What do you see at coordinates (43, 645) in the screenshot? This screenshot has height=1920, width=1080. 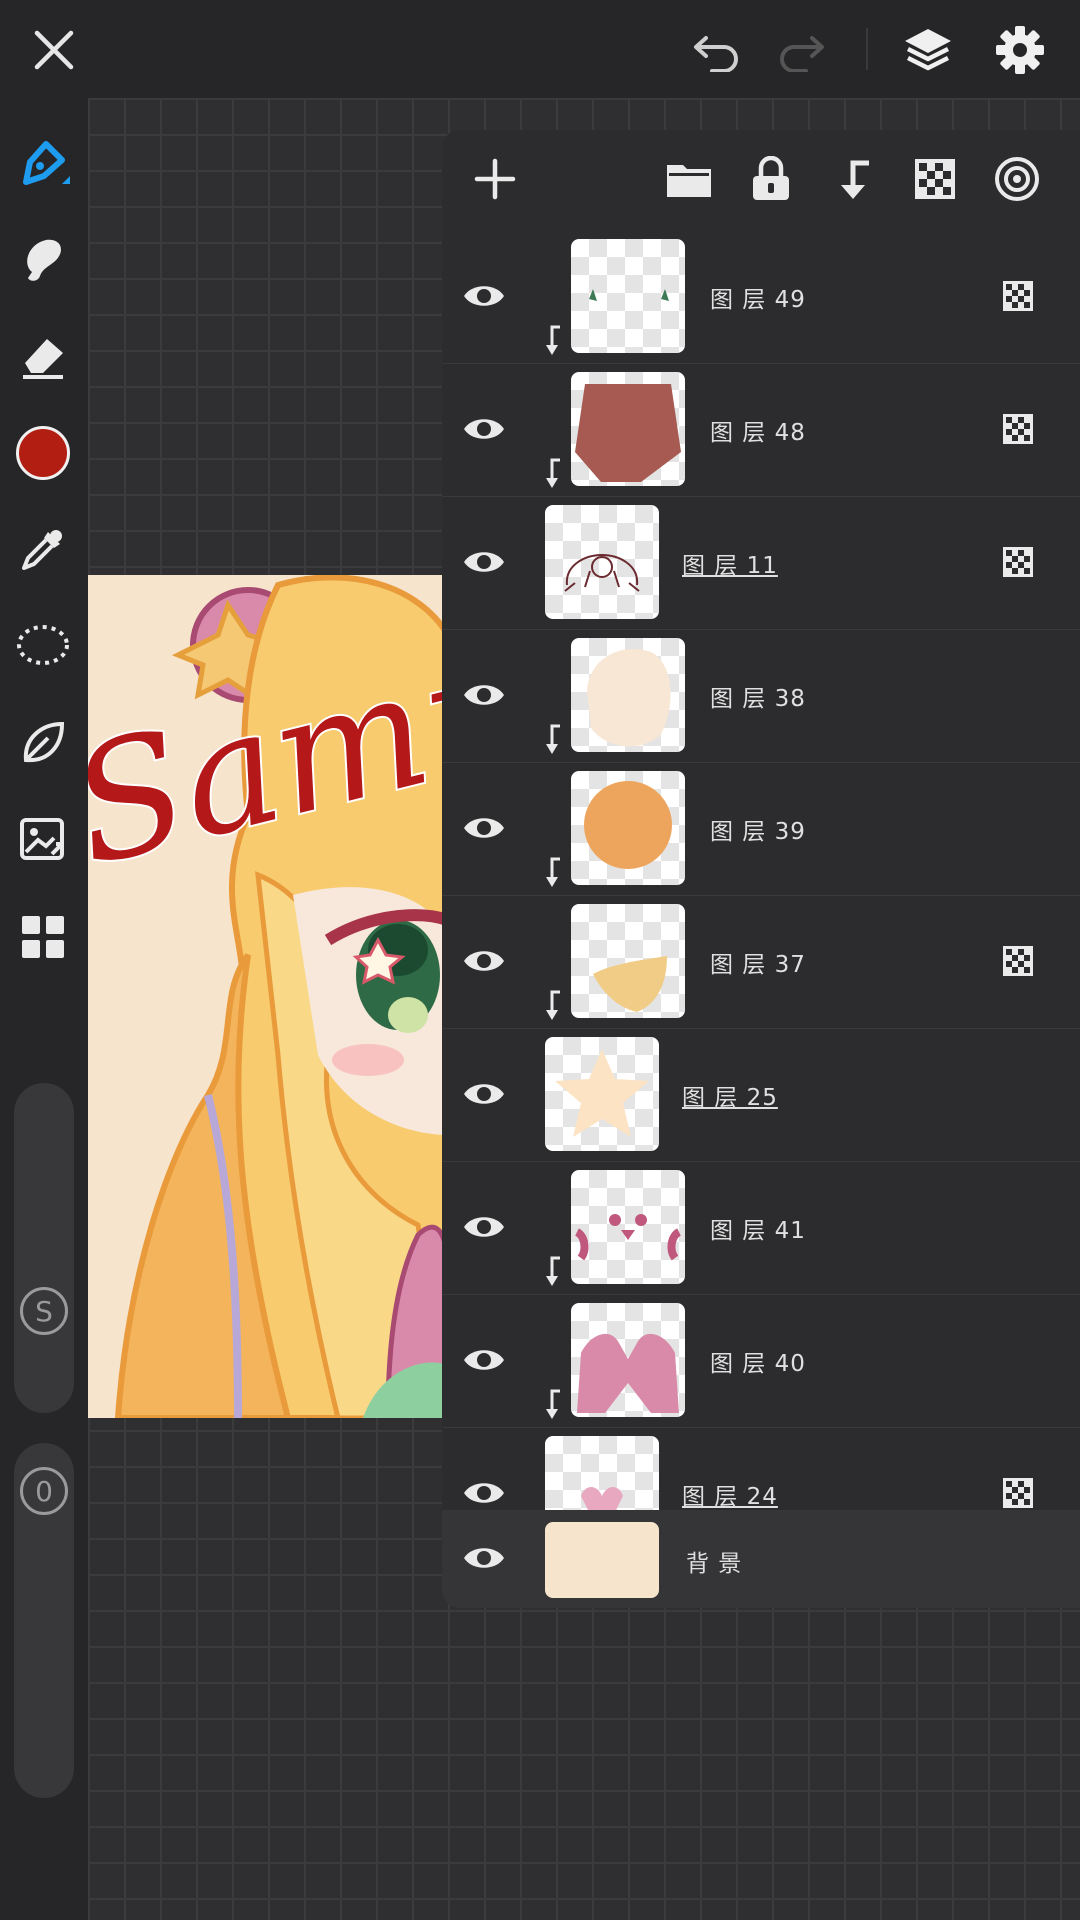 I see `lasso-icon` at bounding box center [43, 645].